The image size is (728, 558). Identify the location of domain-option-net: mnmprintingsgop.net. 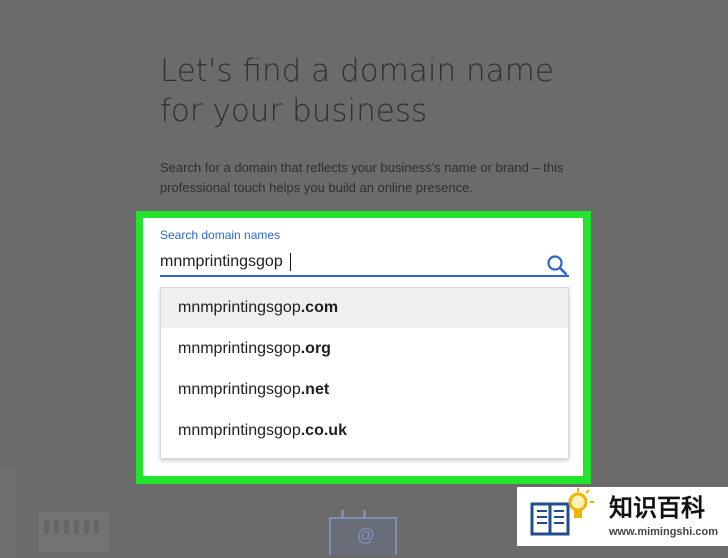
(364, 390).